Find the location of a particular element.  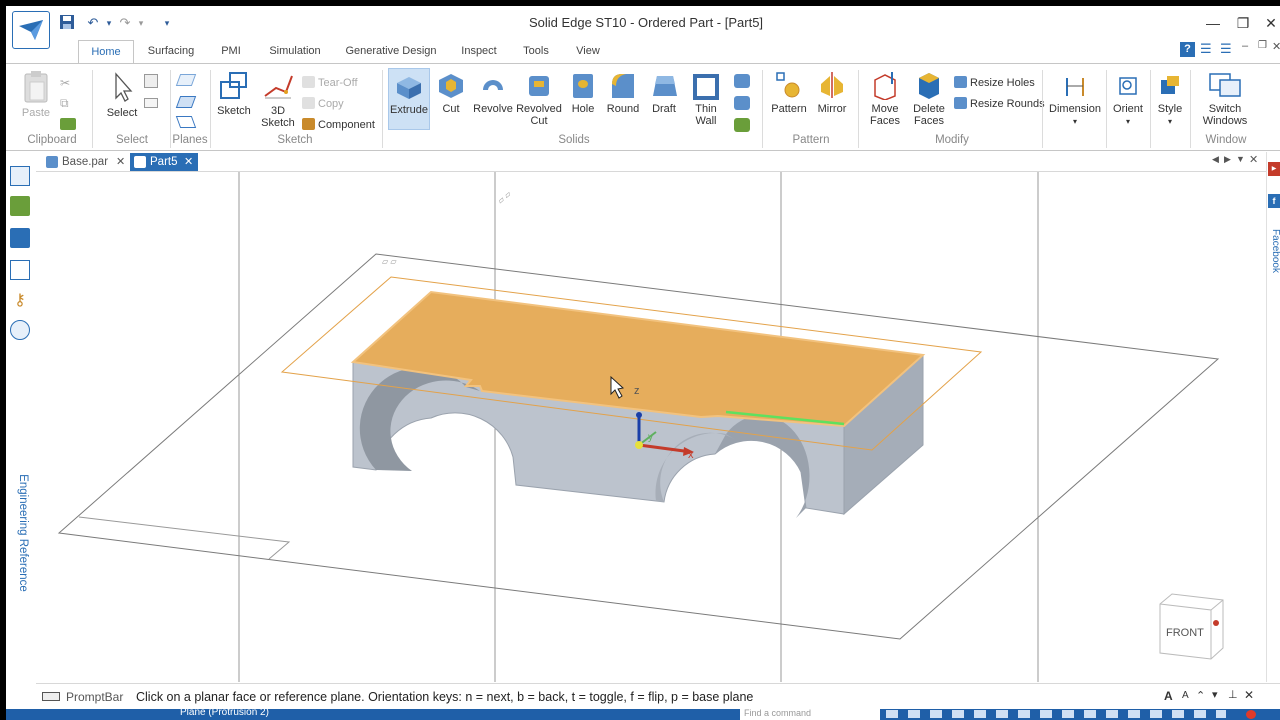

youtube-icon: ▶ is located at coordinates (1274, 169).